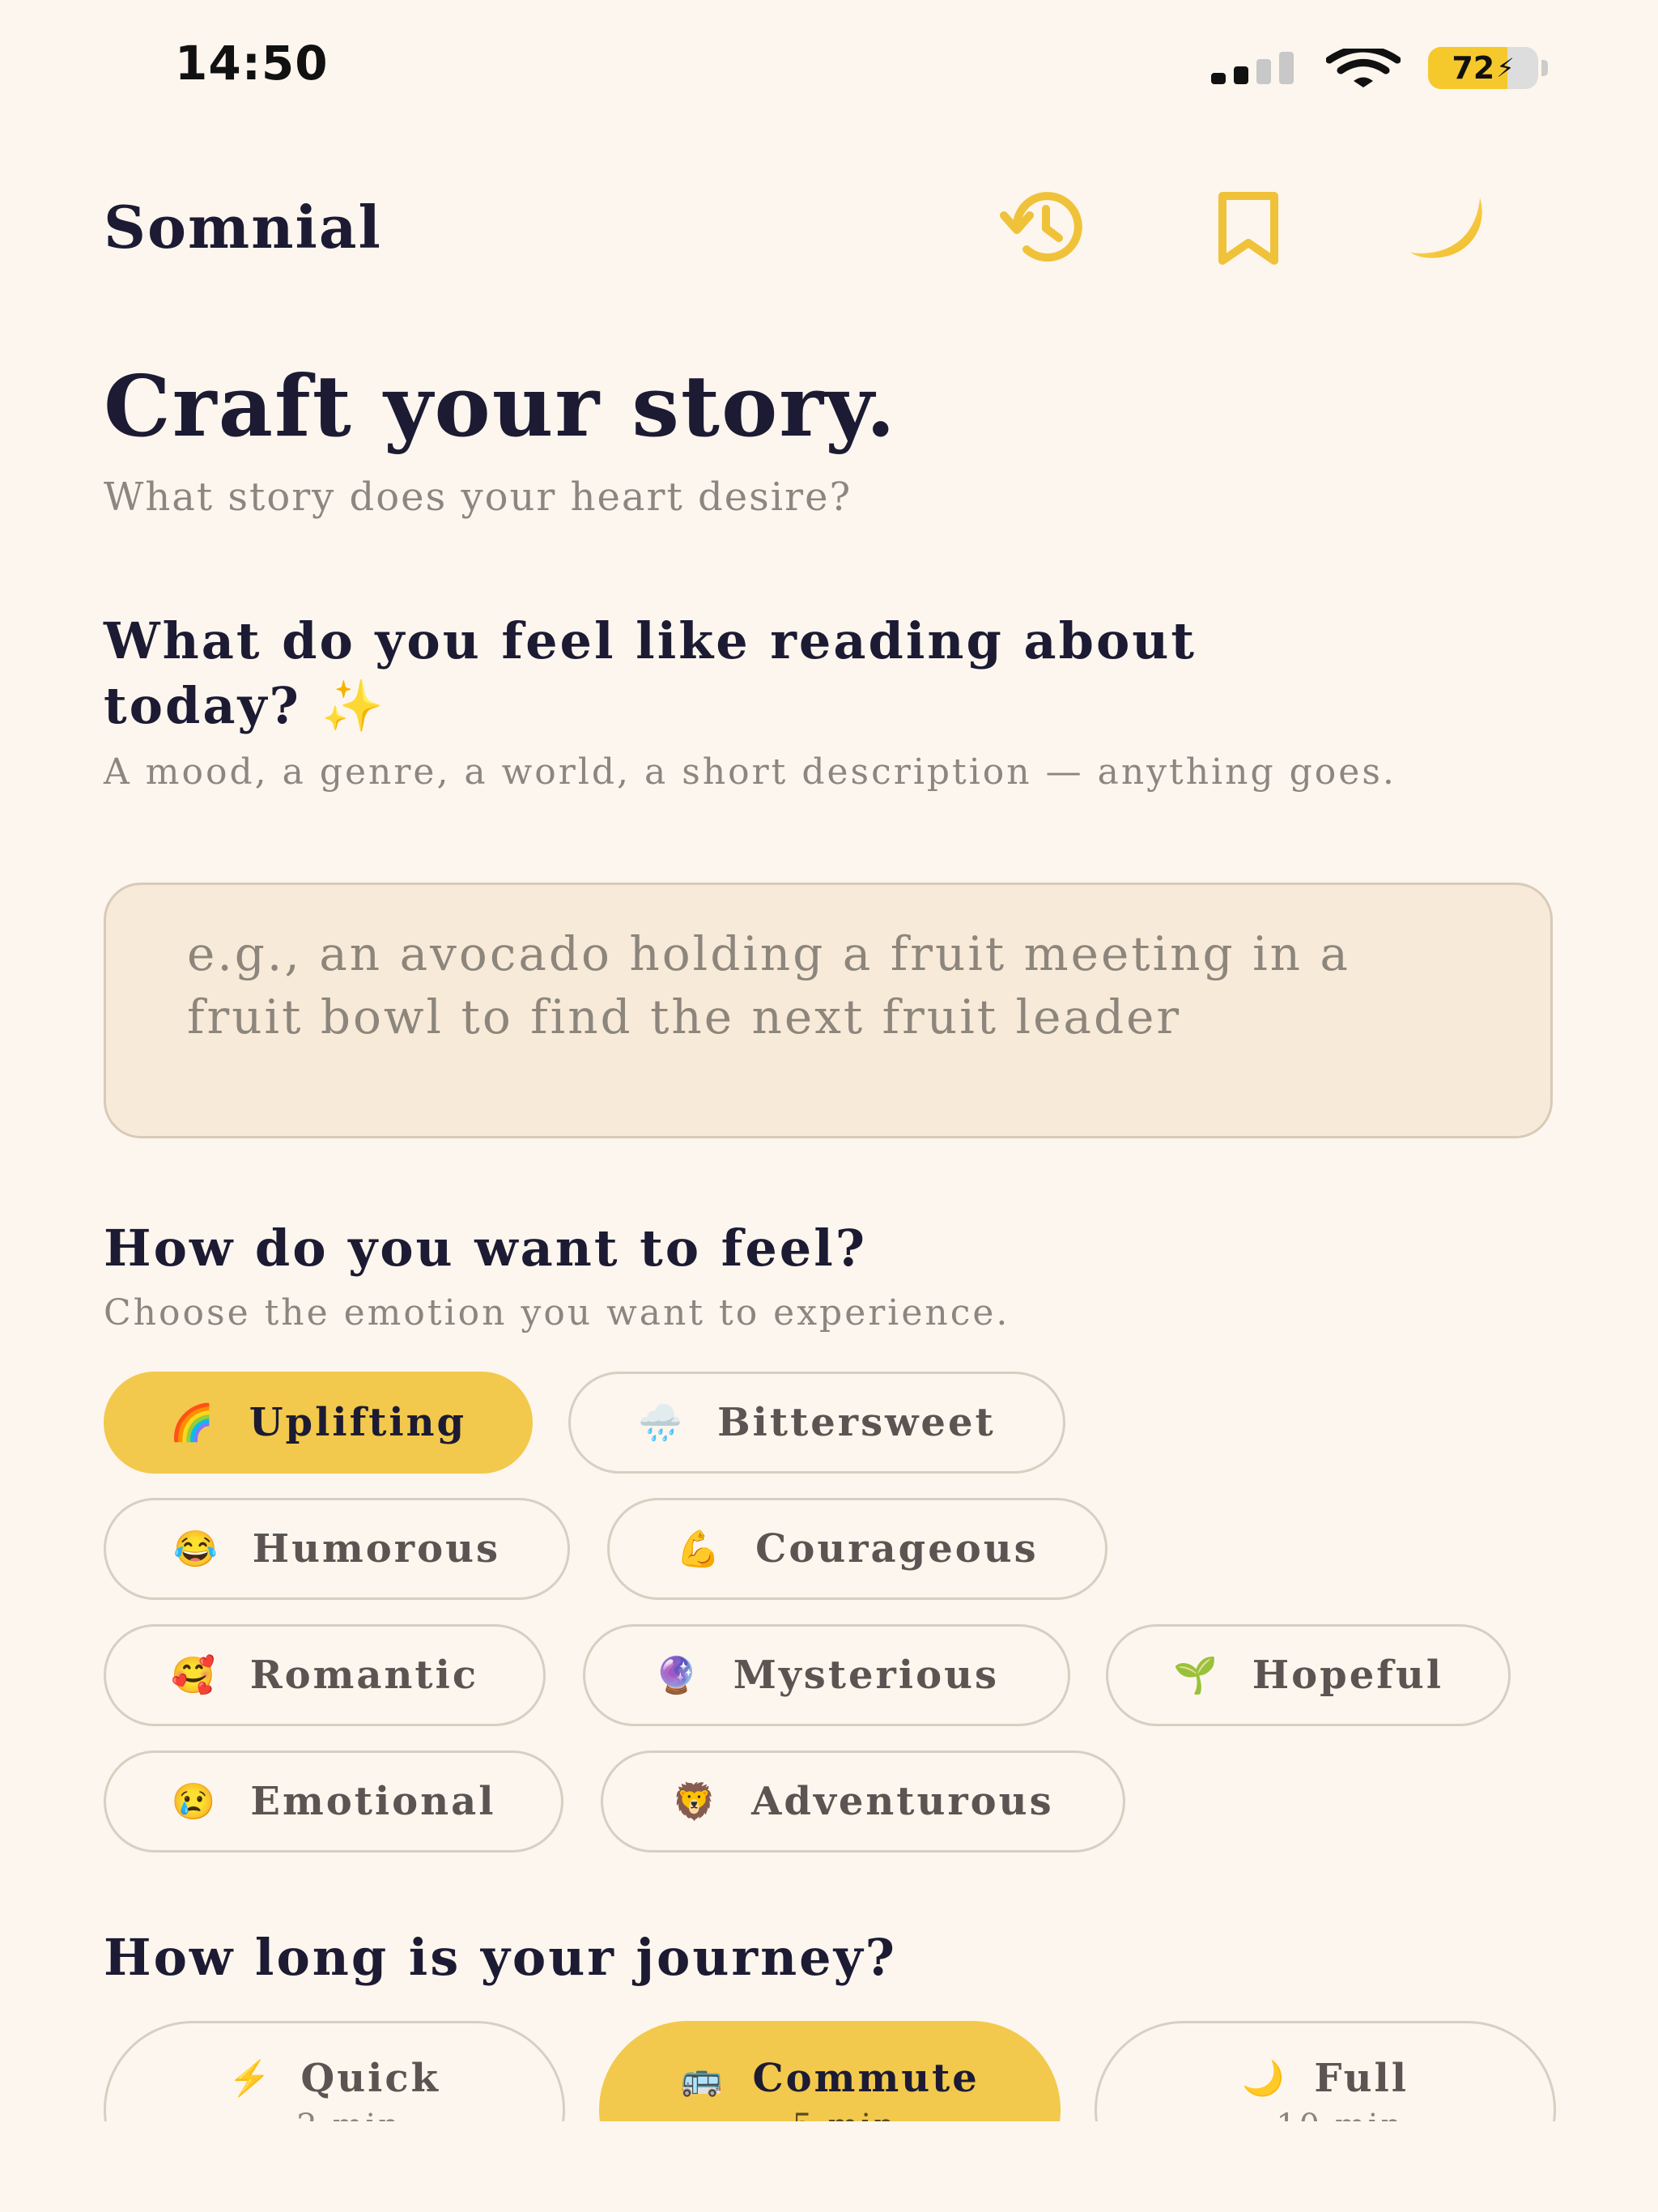  I want to click on crying-face-icon: 😢, so click(195, 1802).